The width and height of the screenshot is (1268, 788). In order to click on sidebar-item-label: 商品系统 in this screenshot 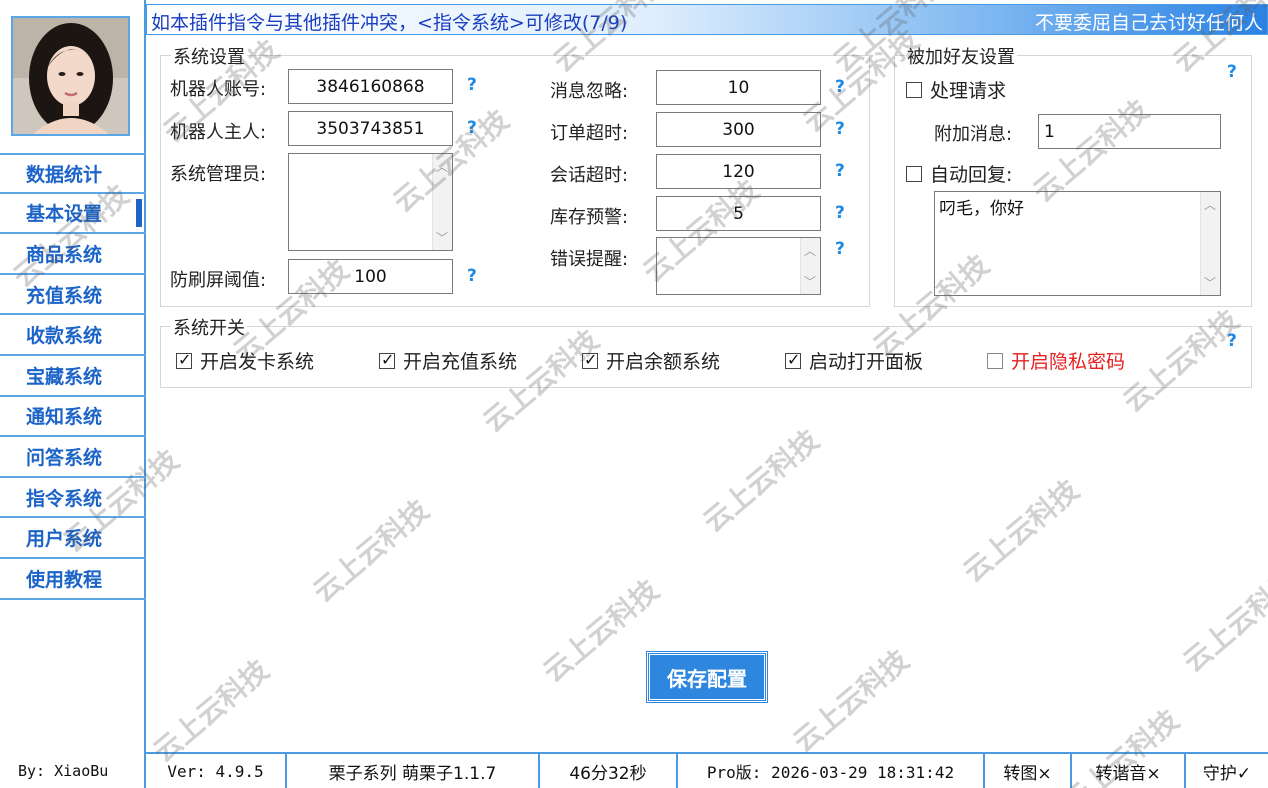, I will do `click(64, 254)`.